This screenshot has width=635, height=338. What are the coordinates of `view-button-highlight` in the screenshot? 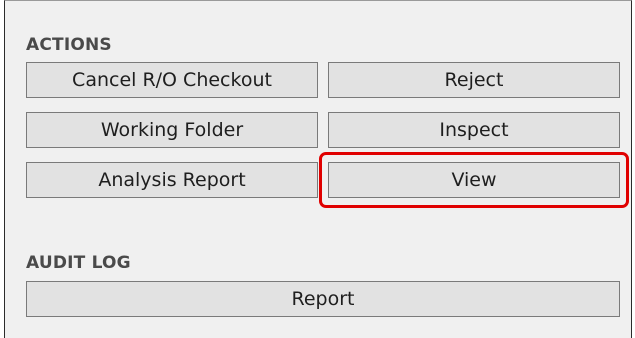 It's located at (474, 180).